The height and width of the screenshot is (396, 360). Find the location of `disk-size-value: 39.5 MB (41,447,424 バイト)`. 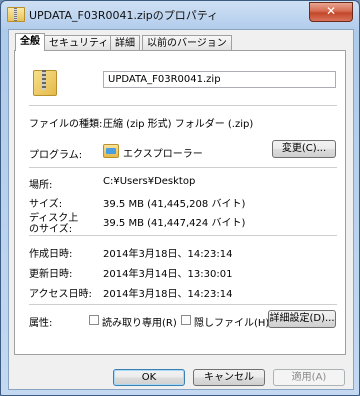

disk-size-value: 39.5 MB (41,447,424 バイト) is located at coordinates (174, 223).